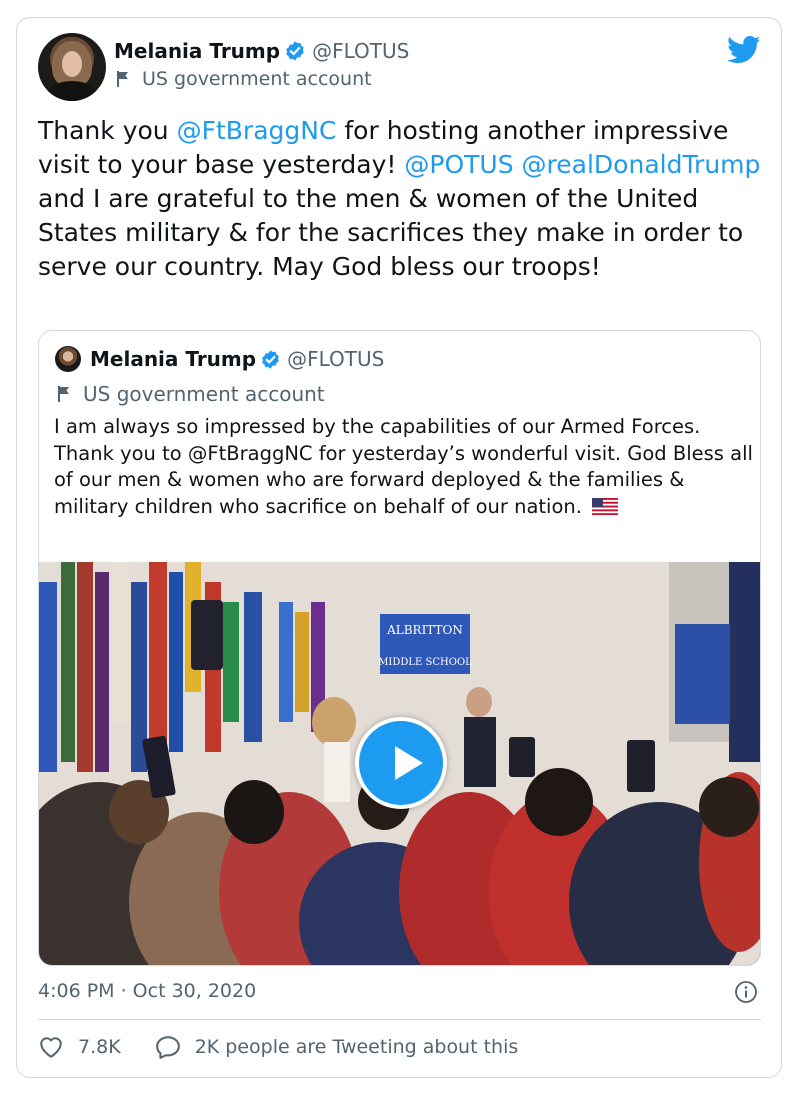 This screenshot has width=799, height=1101. What do you see at coordinates (99, 1047) in the screenshot?
I see `like-count: 7.8K` at bounding box center [99, 1047].